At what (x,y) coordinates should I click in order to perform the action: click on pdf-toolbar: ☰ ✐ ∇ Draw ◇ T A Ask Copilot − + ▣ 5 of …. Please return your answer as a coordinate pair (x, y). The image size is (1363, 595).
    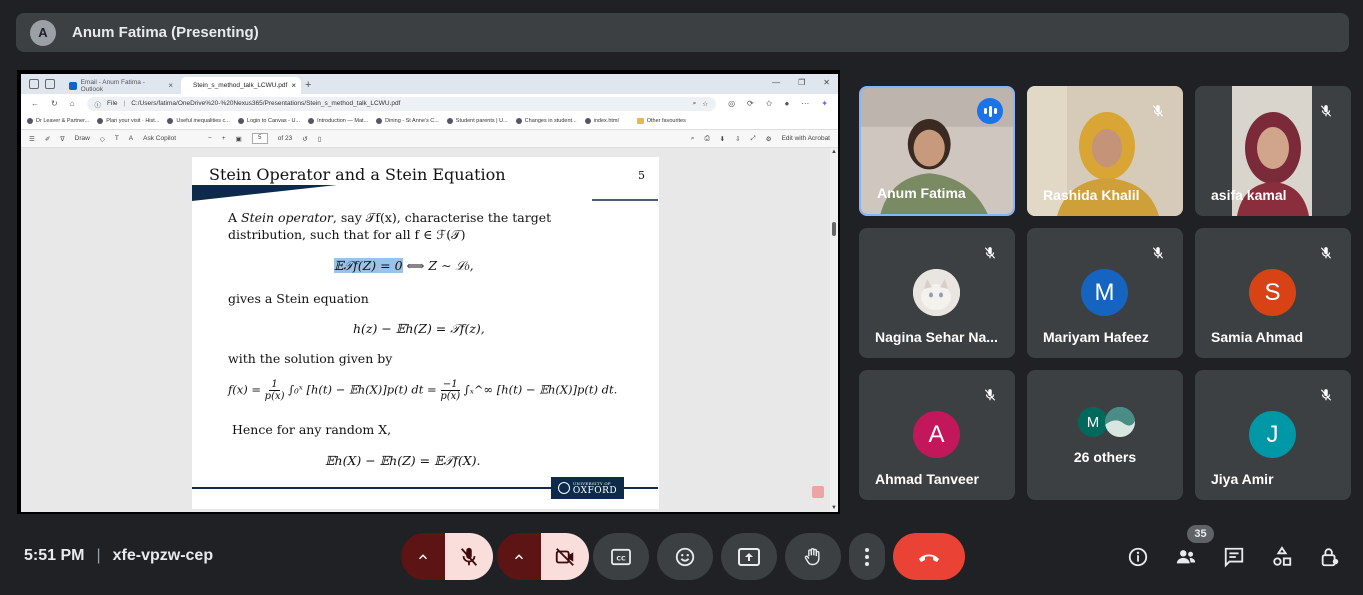
    Looking at the image, I should click on (429, 139).